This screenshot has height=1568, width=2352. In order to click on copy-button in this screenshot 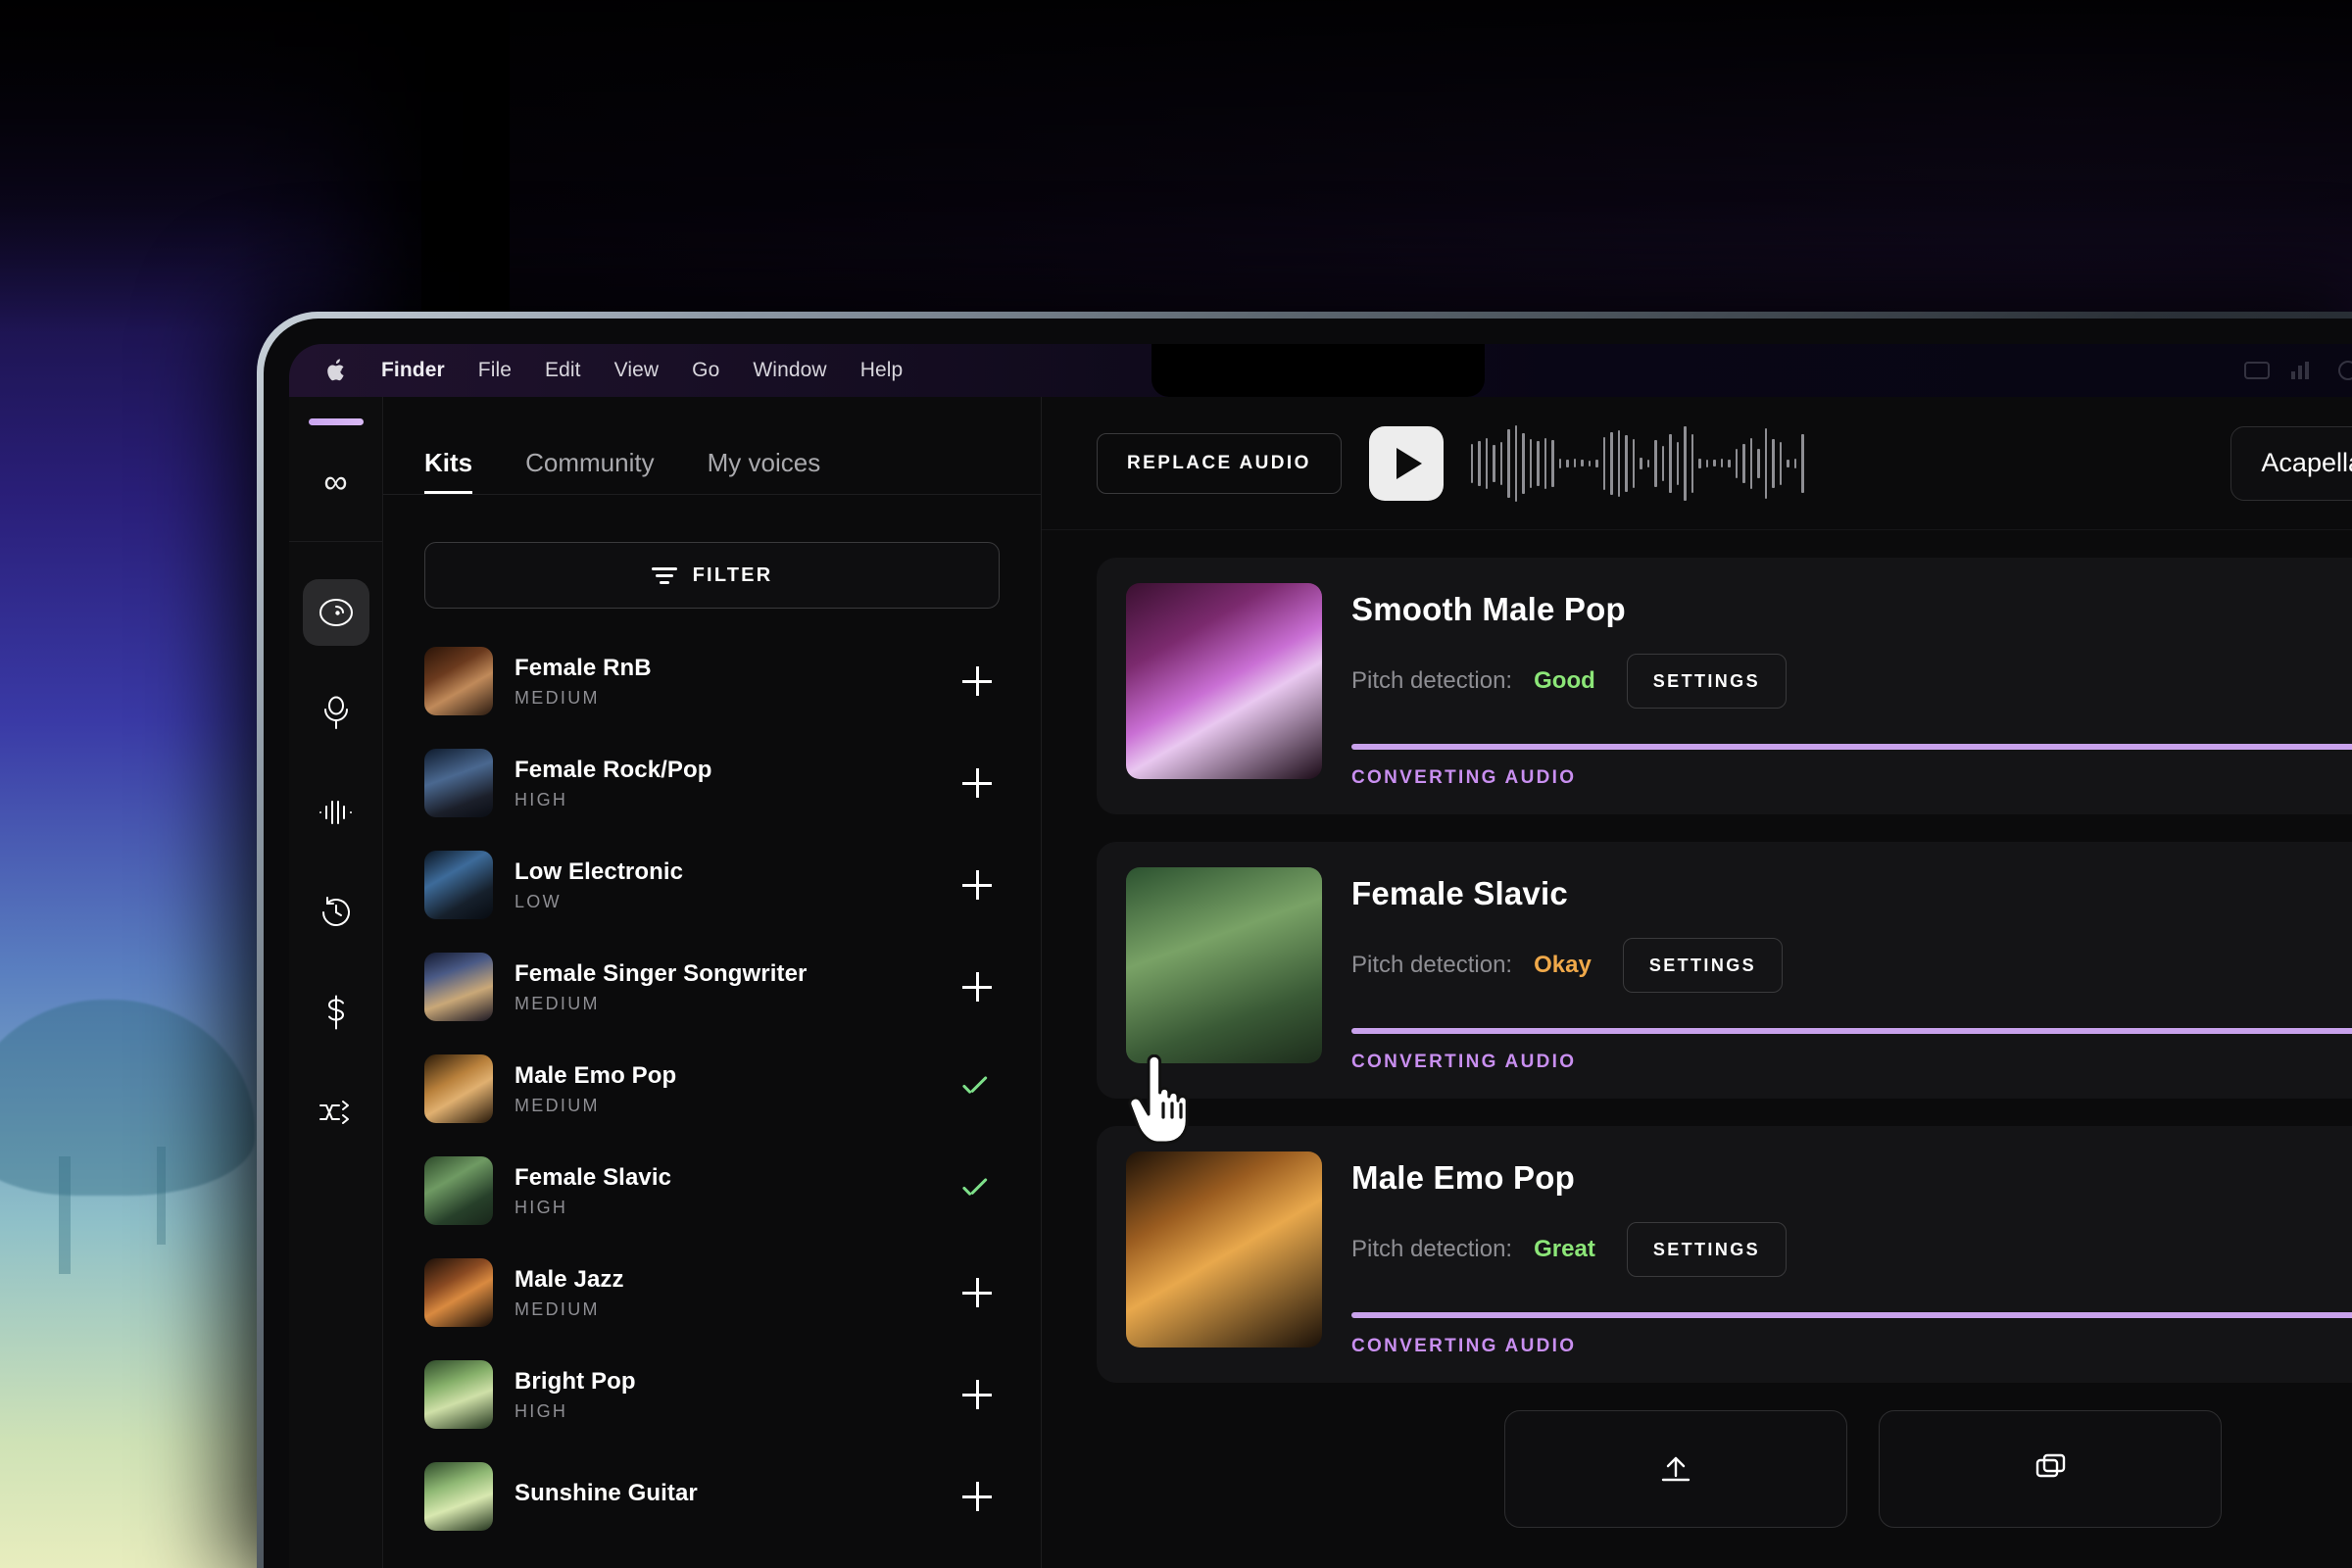, I will do `click(2050, 1469)`.